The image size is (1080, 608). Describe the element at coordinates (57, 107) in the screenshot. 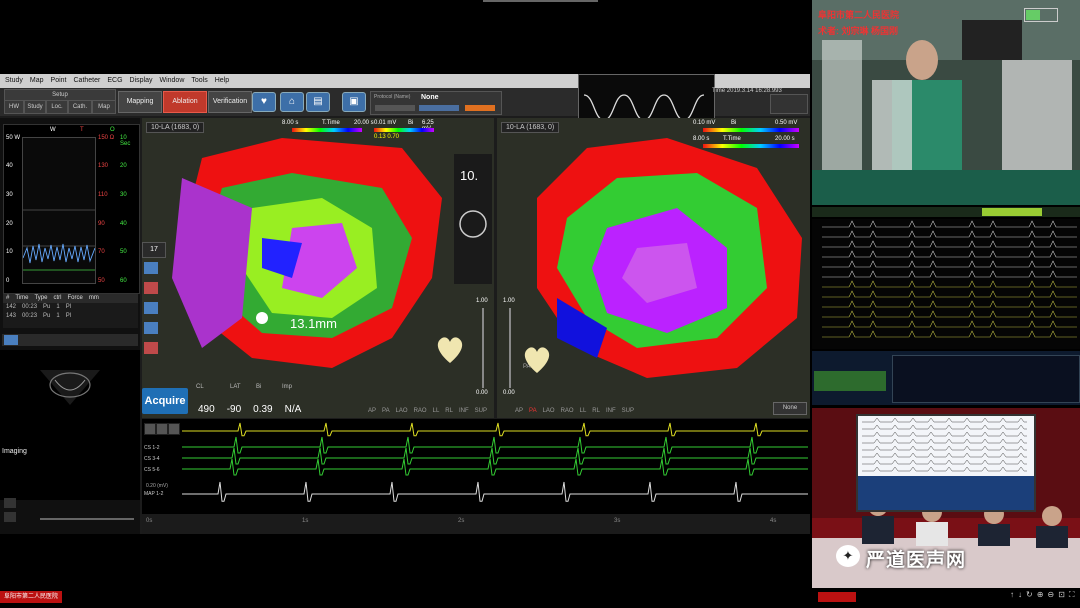

I see `tab-loc: Loc.` at that location.